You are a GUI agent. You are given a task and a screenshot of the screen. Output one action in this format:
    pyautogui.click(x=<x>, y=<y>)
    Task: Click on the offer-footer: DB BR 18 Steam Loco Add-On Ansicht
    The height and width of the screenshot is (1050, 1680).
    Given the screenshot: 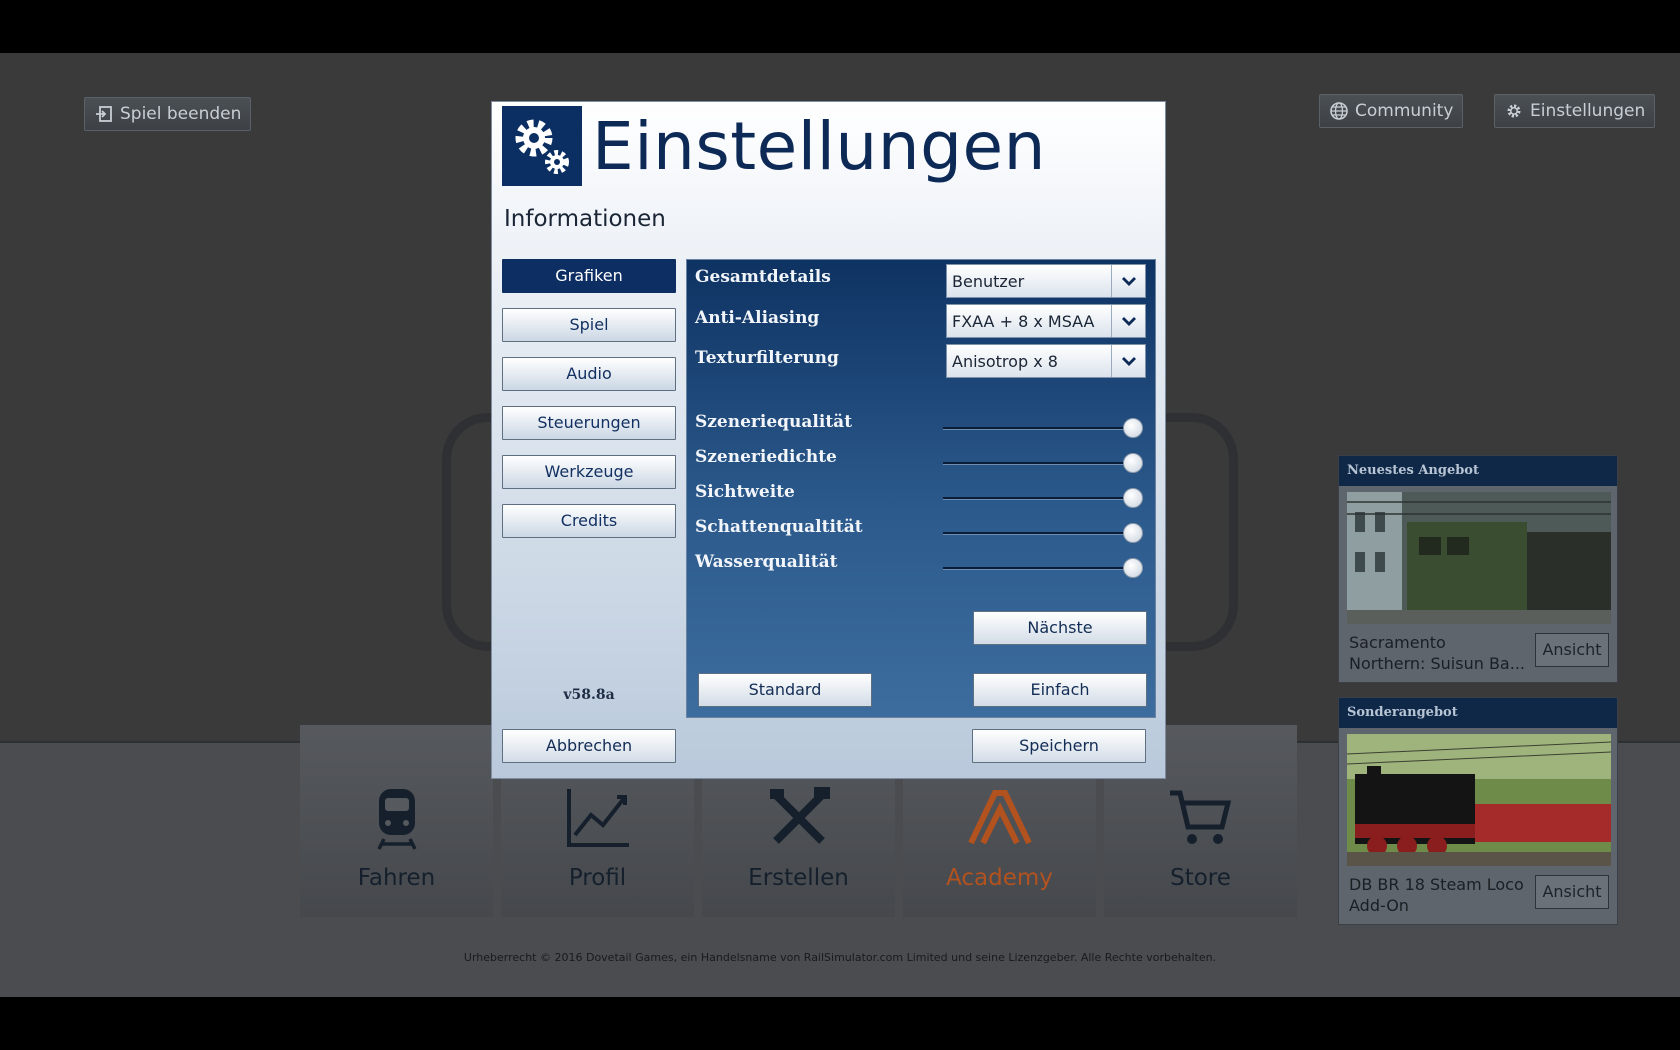 What is the action you would take?
    pyautogui.click(x=1478, y=897)
    